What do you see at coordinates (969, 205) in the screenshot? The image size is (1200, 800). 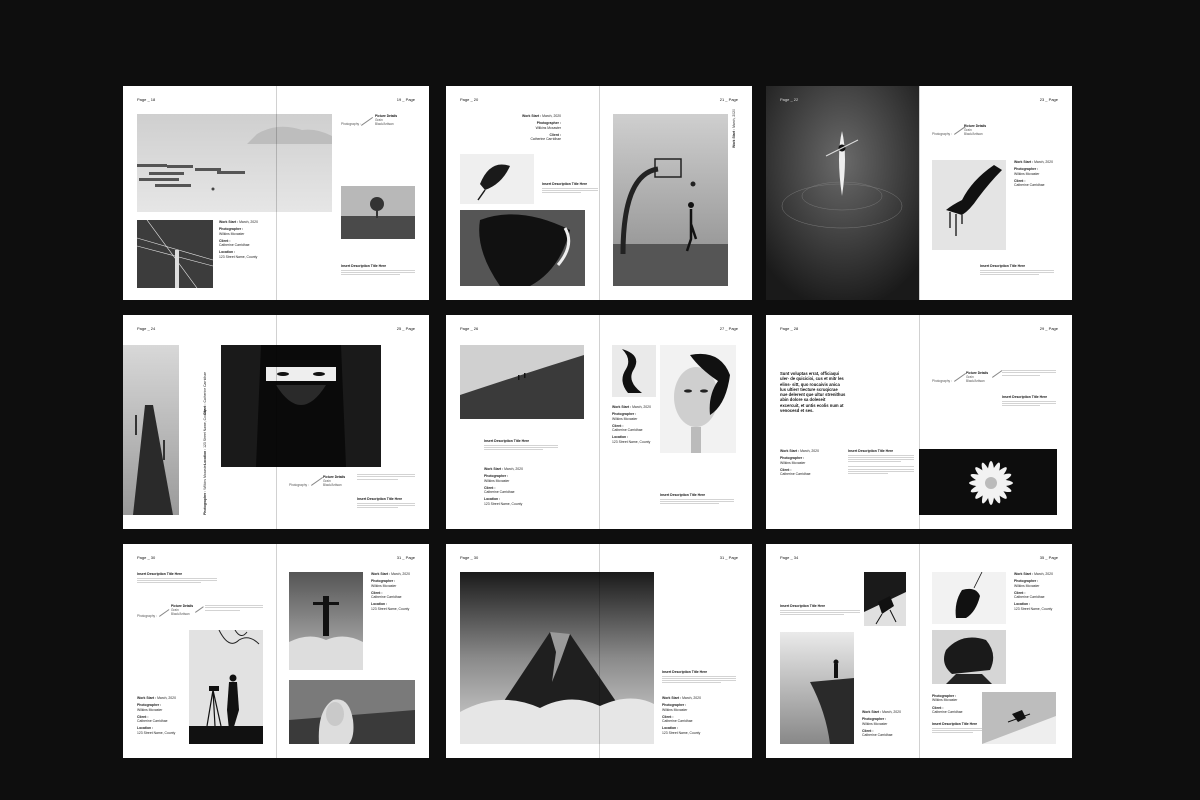 I see `dripping-hand-photo` at bounding box center [969, 205].